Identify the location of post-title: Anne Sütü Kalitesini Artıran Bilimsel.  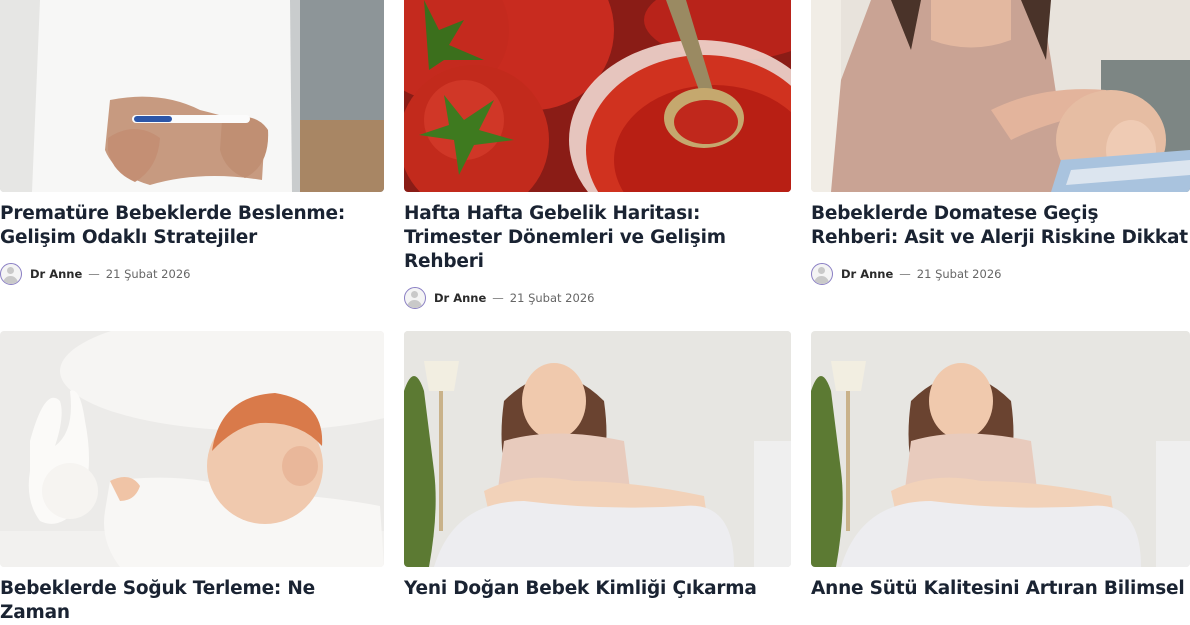
(1000, 589).